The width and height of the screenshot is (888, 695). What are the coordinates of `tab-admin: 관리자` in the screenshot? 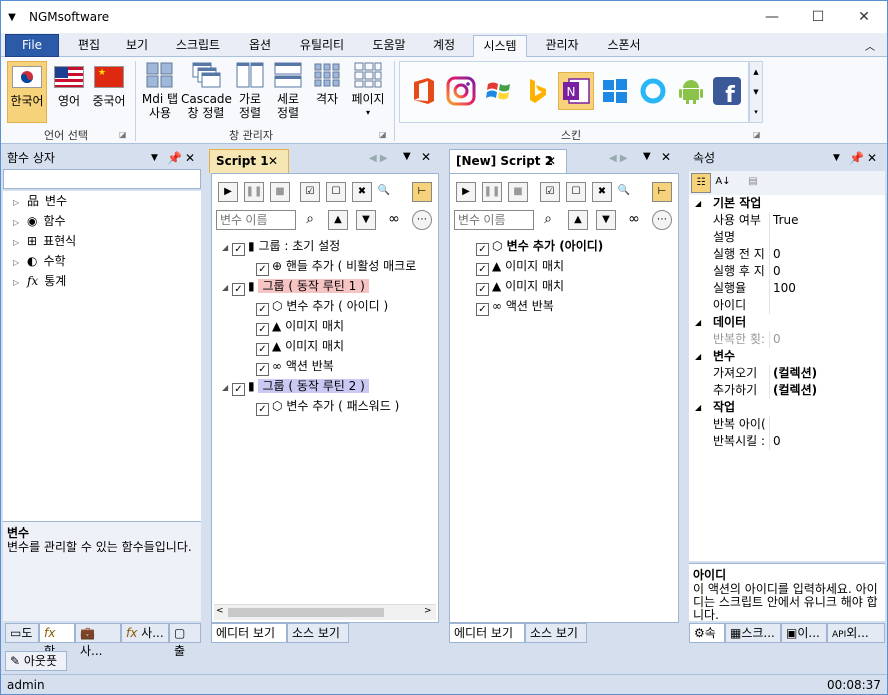 It's located at (562, 46).